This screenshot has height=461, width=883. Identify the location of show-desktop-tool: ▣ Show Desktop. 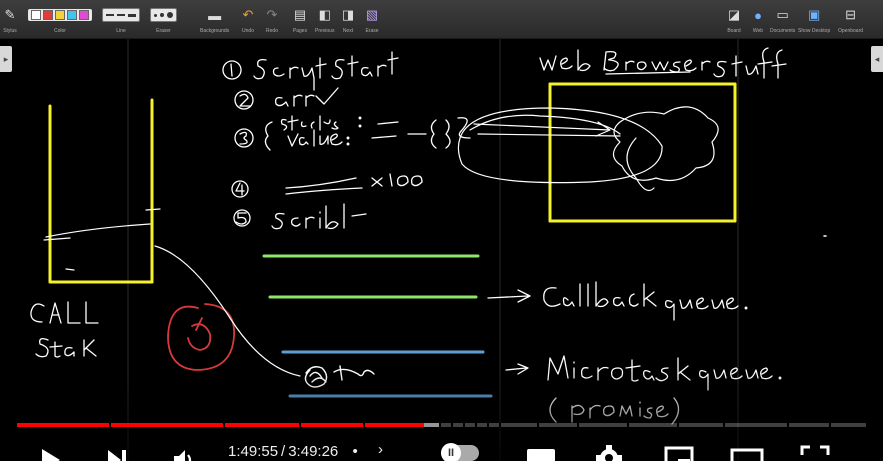
(814, 19).